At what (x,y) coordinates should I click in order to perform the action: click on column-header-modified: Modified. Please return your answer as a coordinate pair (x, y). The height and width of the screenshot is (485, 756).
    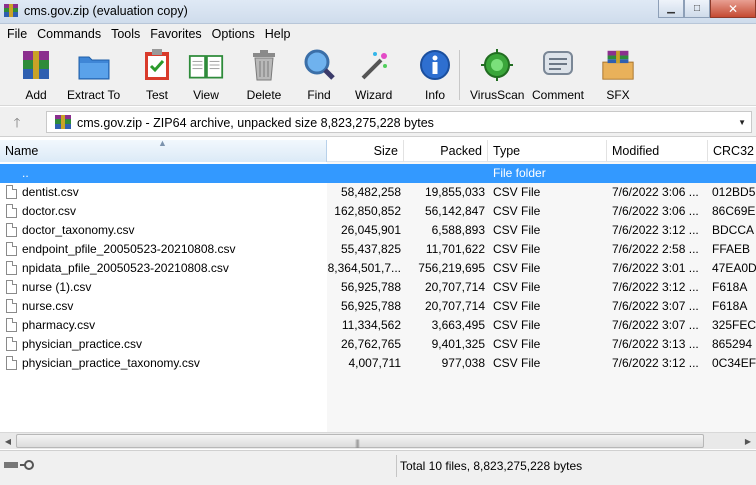
    Looking at the image, I should click on (657, 151).